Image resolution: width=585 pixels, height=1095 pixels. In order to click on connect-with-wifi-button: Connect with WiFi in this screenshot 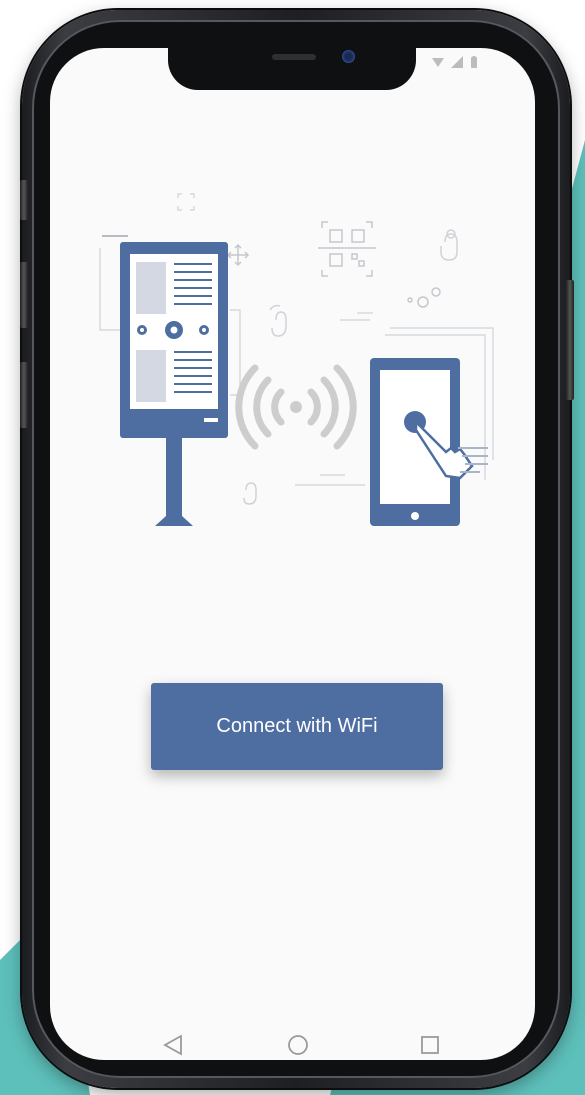, I will do `click(297, 726)`.